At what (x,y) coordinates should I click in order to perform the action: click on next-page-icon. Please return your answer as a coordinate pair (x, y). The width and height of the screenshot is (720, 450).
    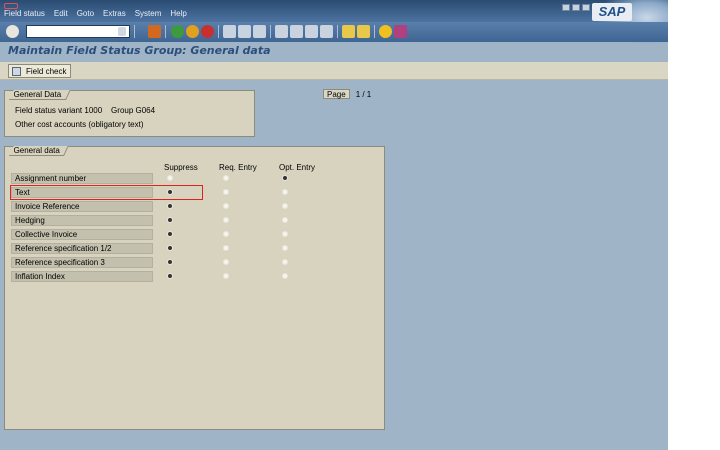
    Looking at the image, I should click on (311, 31).